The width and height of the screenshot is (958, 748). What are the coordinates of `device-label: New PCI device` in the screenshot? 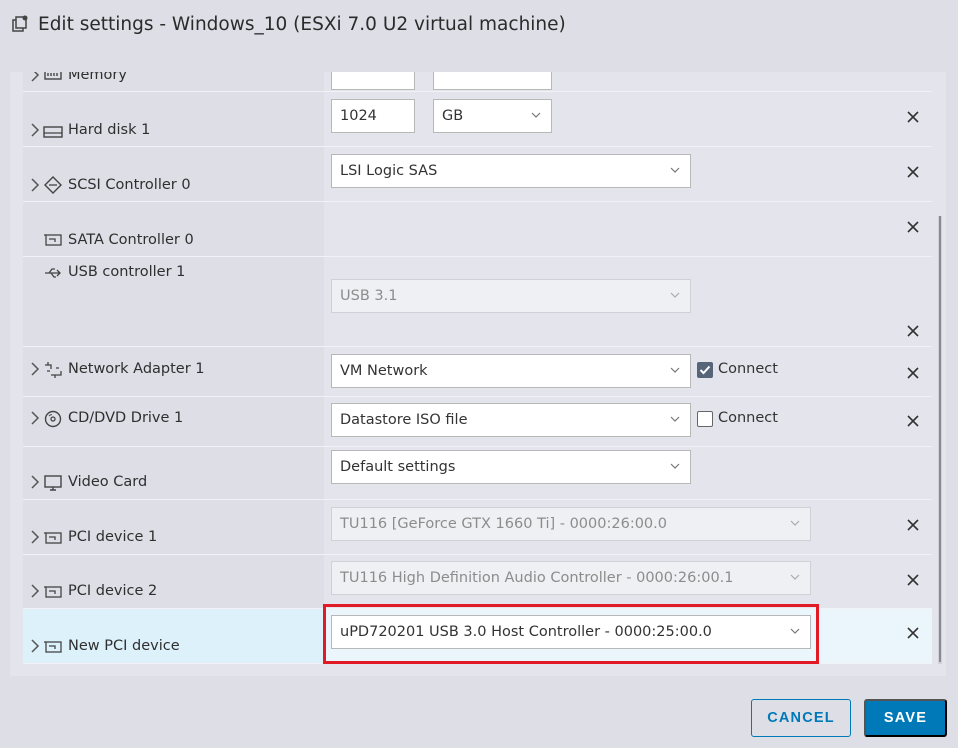 It's located at (124, 646).